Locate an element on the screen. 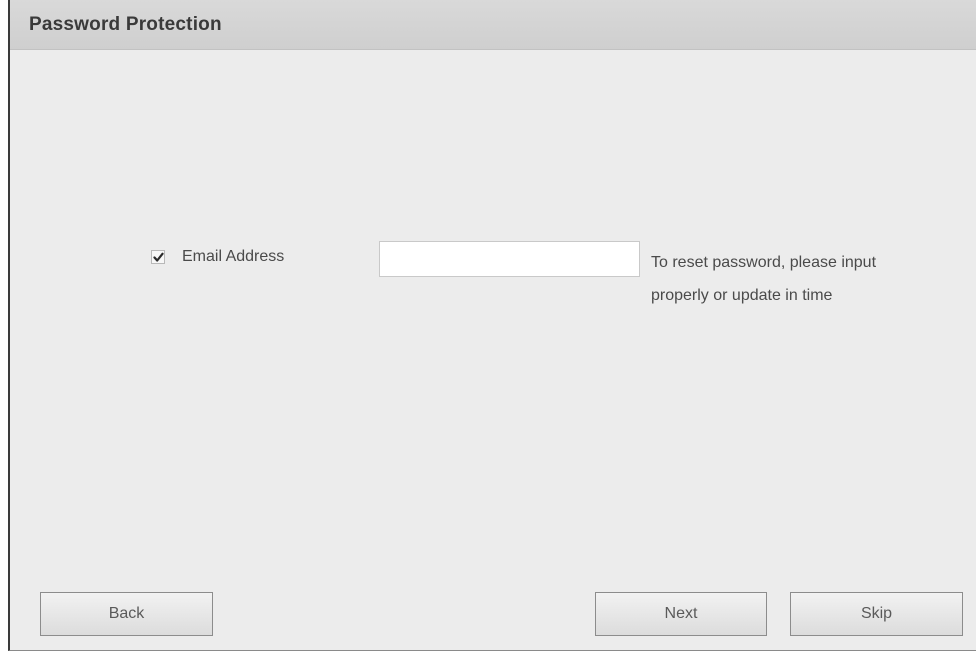 The height and width of the screenshot is (651, 976). email-checkbox is located at coordinates (158, 257).